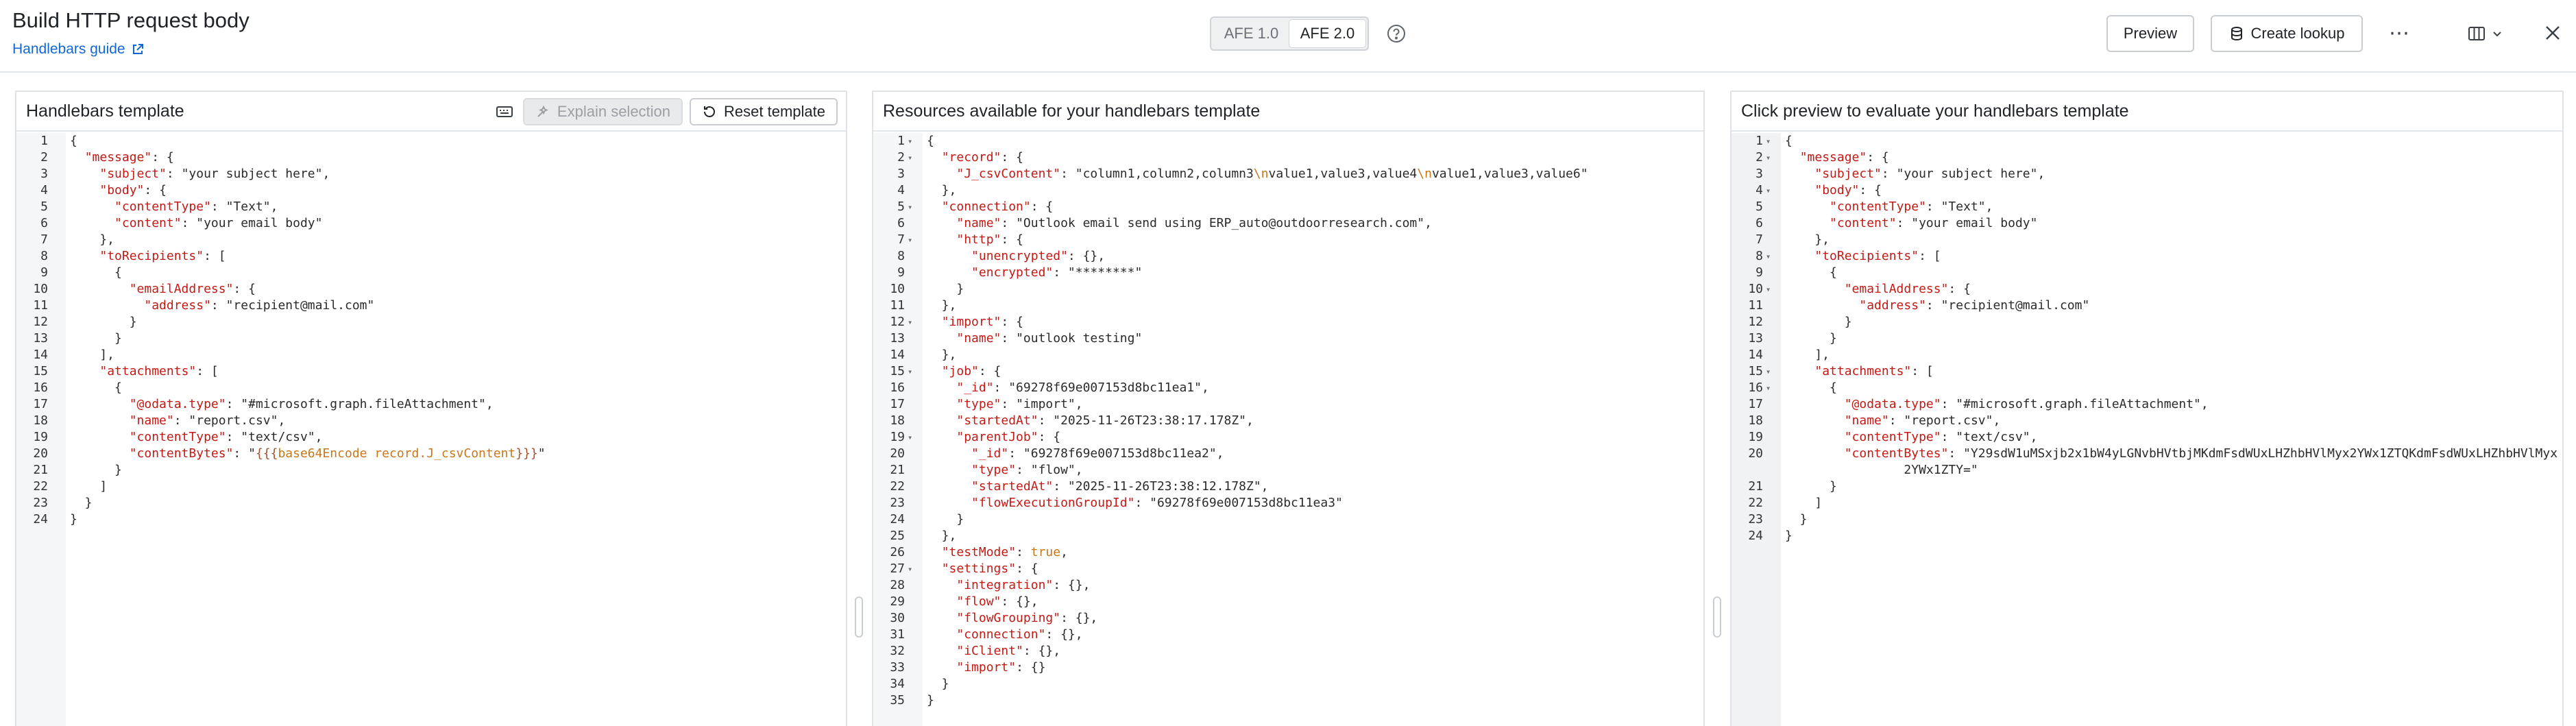 The image size is (2576, 726). I want to click on layout-selector, so click(2488, 33).